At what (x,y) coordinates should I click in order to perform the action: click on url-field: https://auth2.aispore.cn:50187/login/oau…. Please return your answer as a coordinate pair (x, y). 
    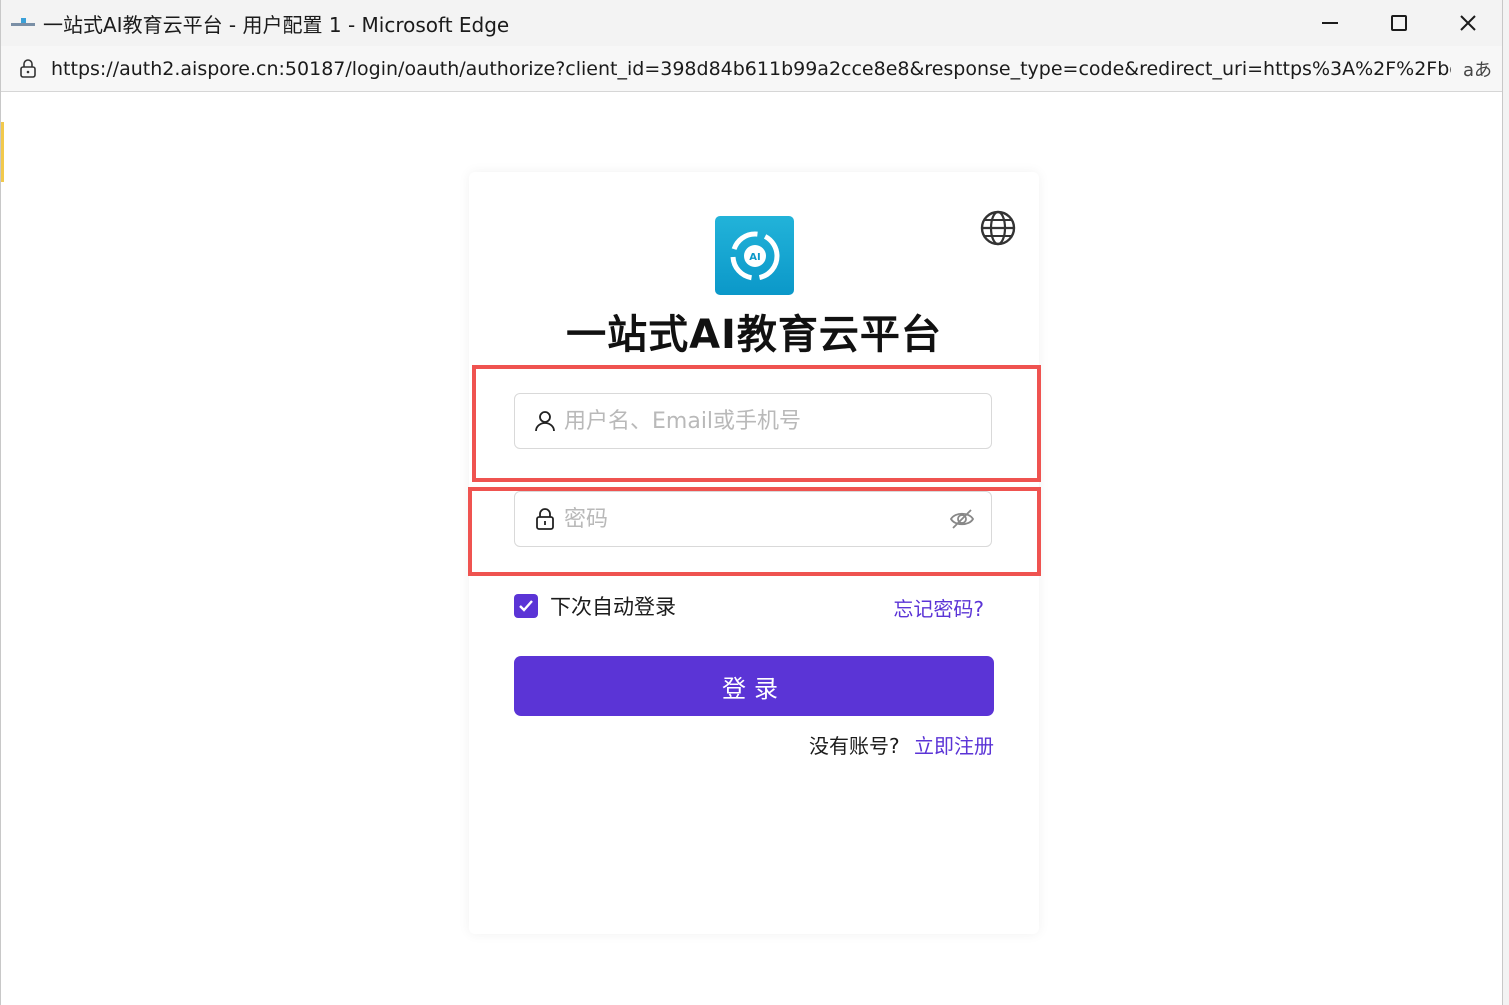
    Looking at the image, I should click on (751, 69).